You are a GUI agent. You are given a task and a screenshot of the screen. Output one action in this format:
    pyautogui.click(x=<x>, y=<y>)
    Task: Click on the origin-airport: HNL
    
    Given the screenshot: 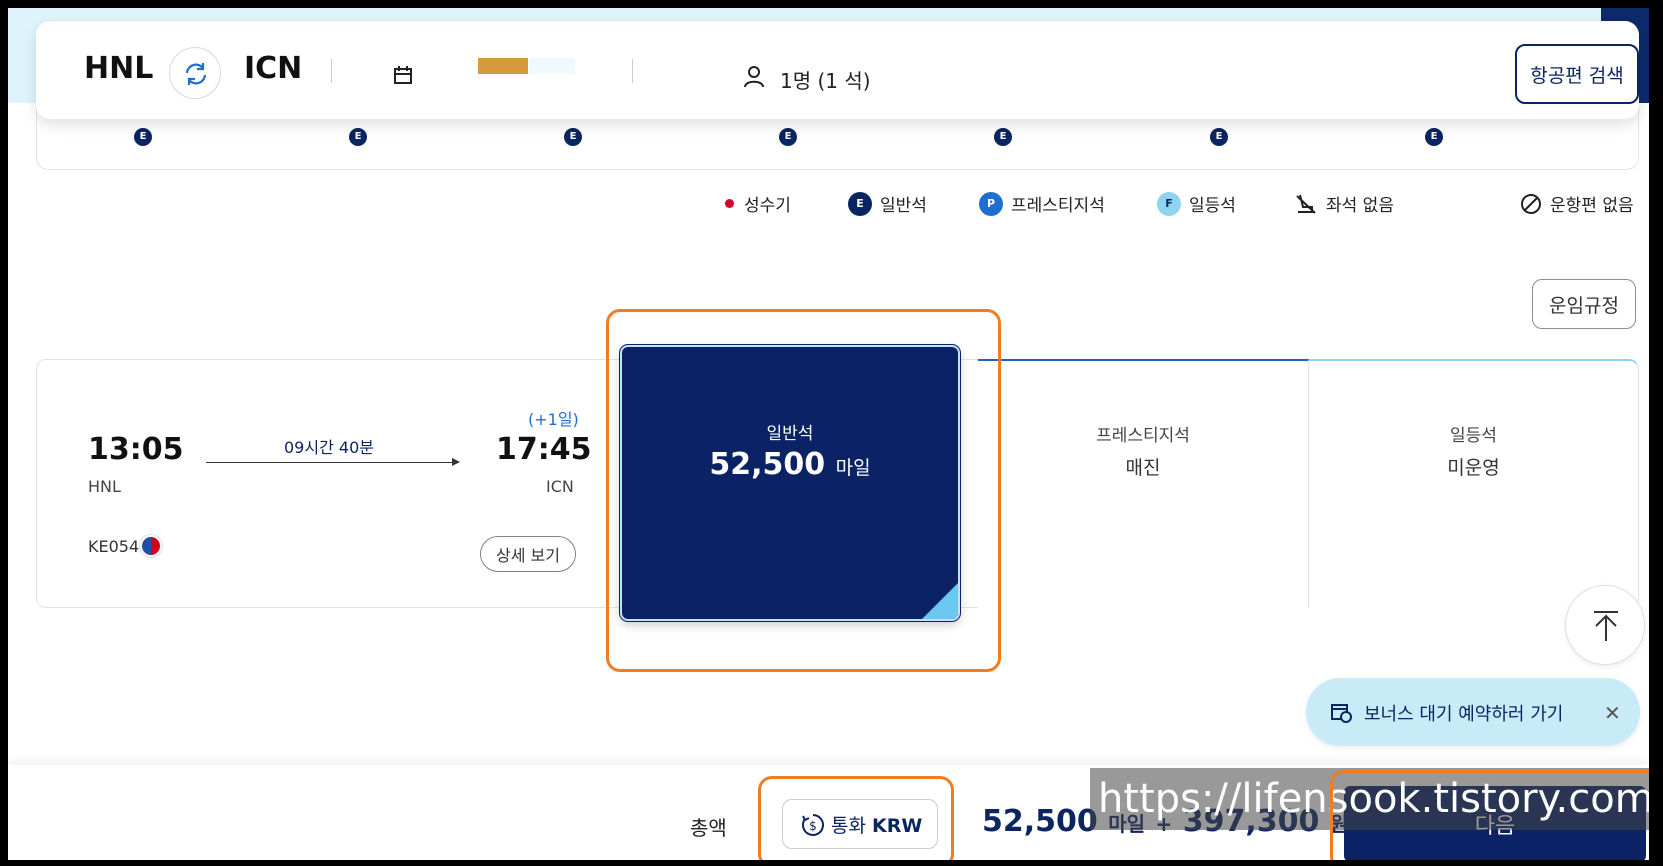 What is the action you would take?
    pyautogui.click(x=118, y=68)
    